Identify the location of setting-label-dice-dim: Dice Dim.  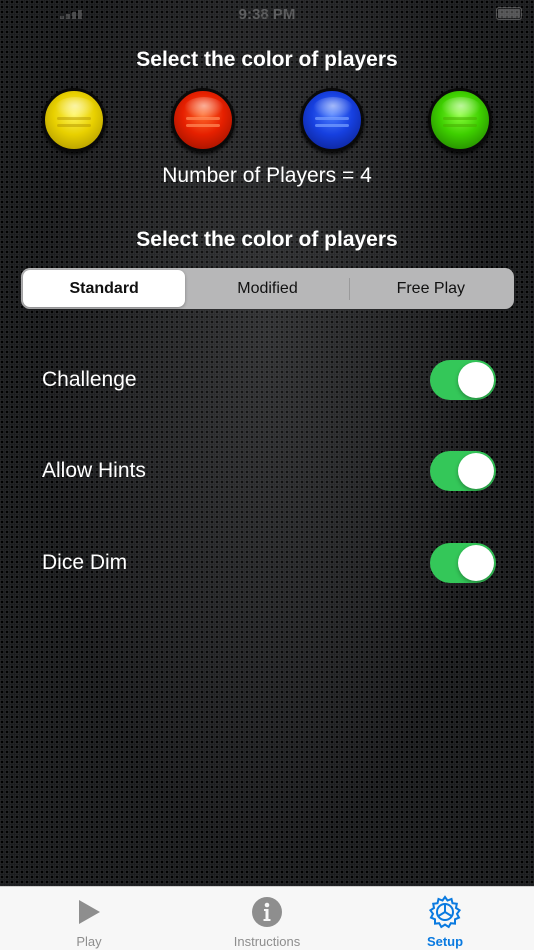
(85, 562).